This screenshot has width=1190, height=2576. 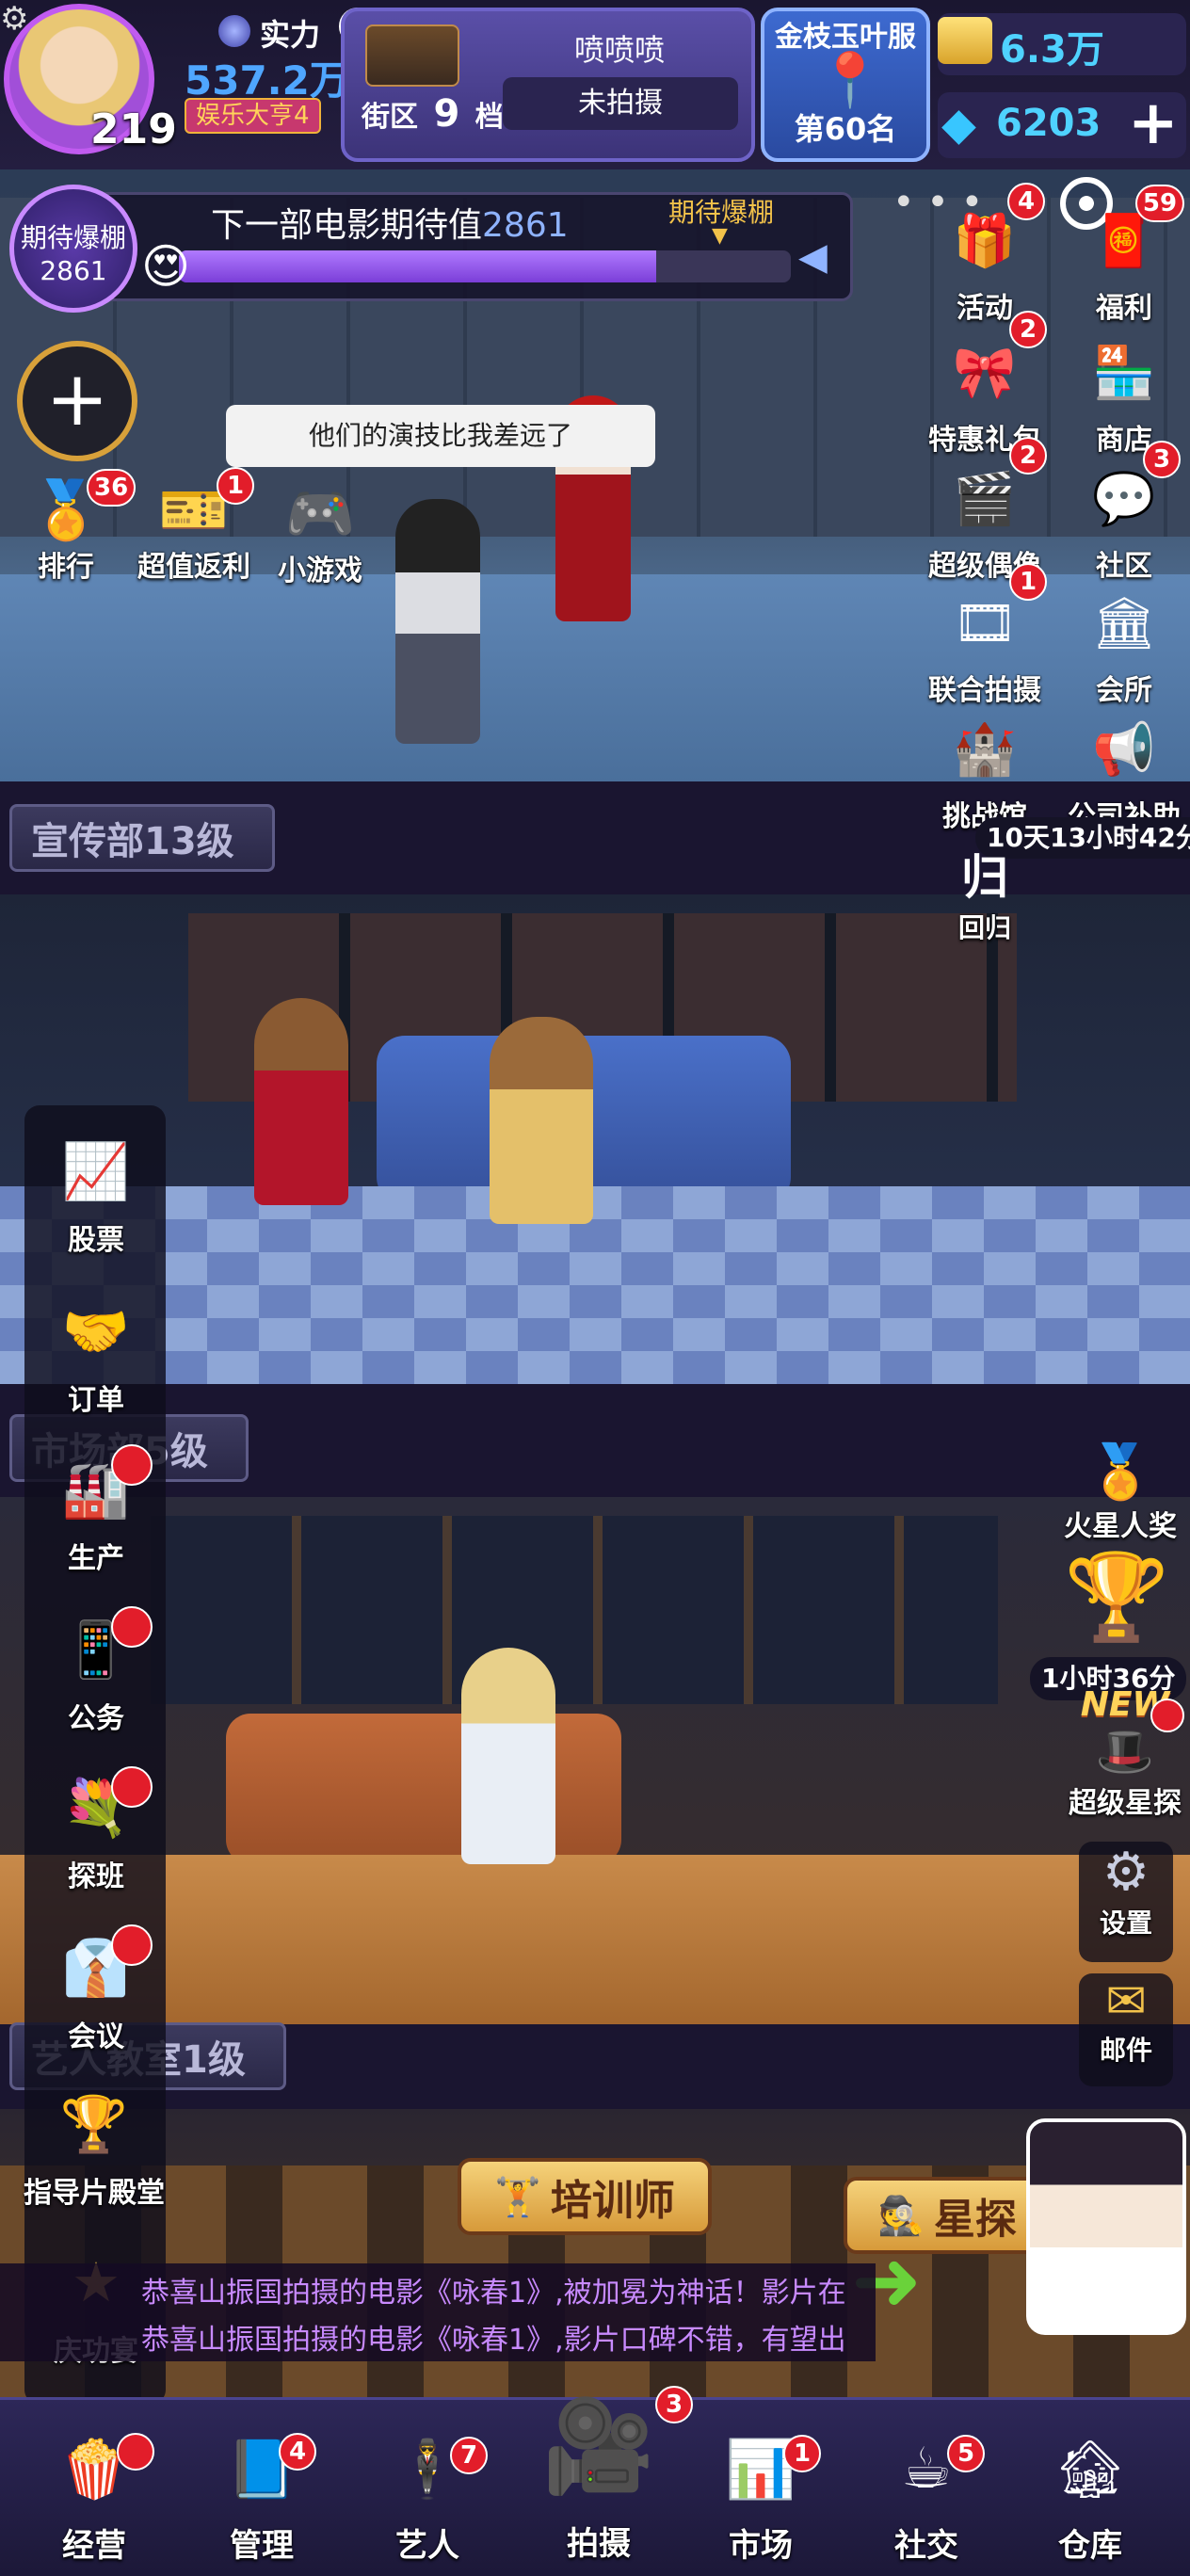 I want to click on guide-character, so click(x=1106, y=2226).